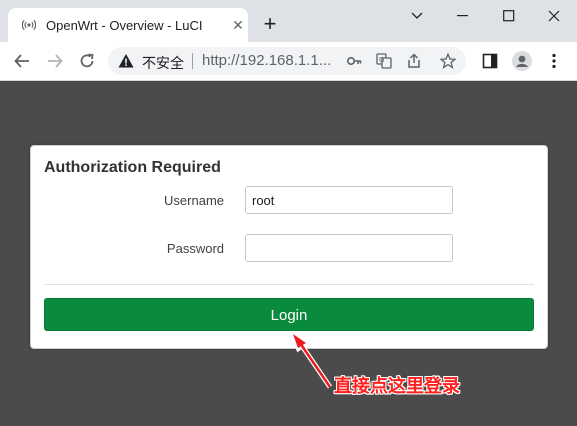 Image resolution: width=577 pixels, height=426 pixels. Describe the element at coordinates (238, 25) in the screenshot. I see `close-tab-icon: ✕` at that location.